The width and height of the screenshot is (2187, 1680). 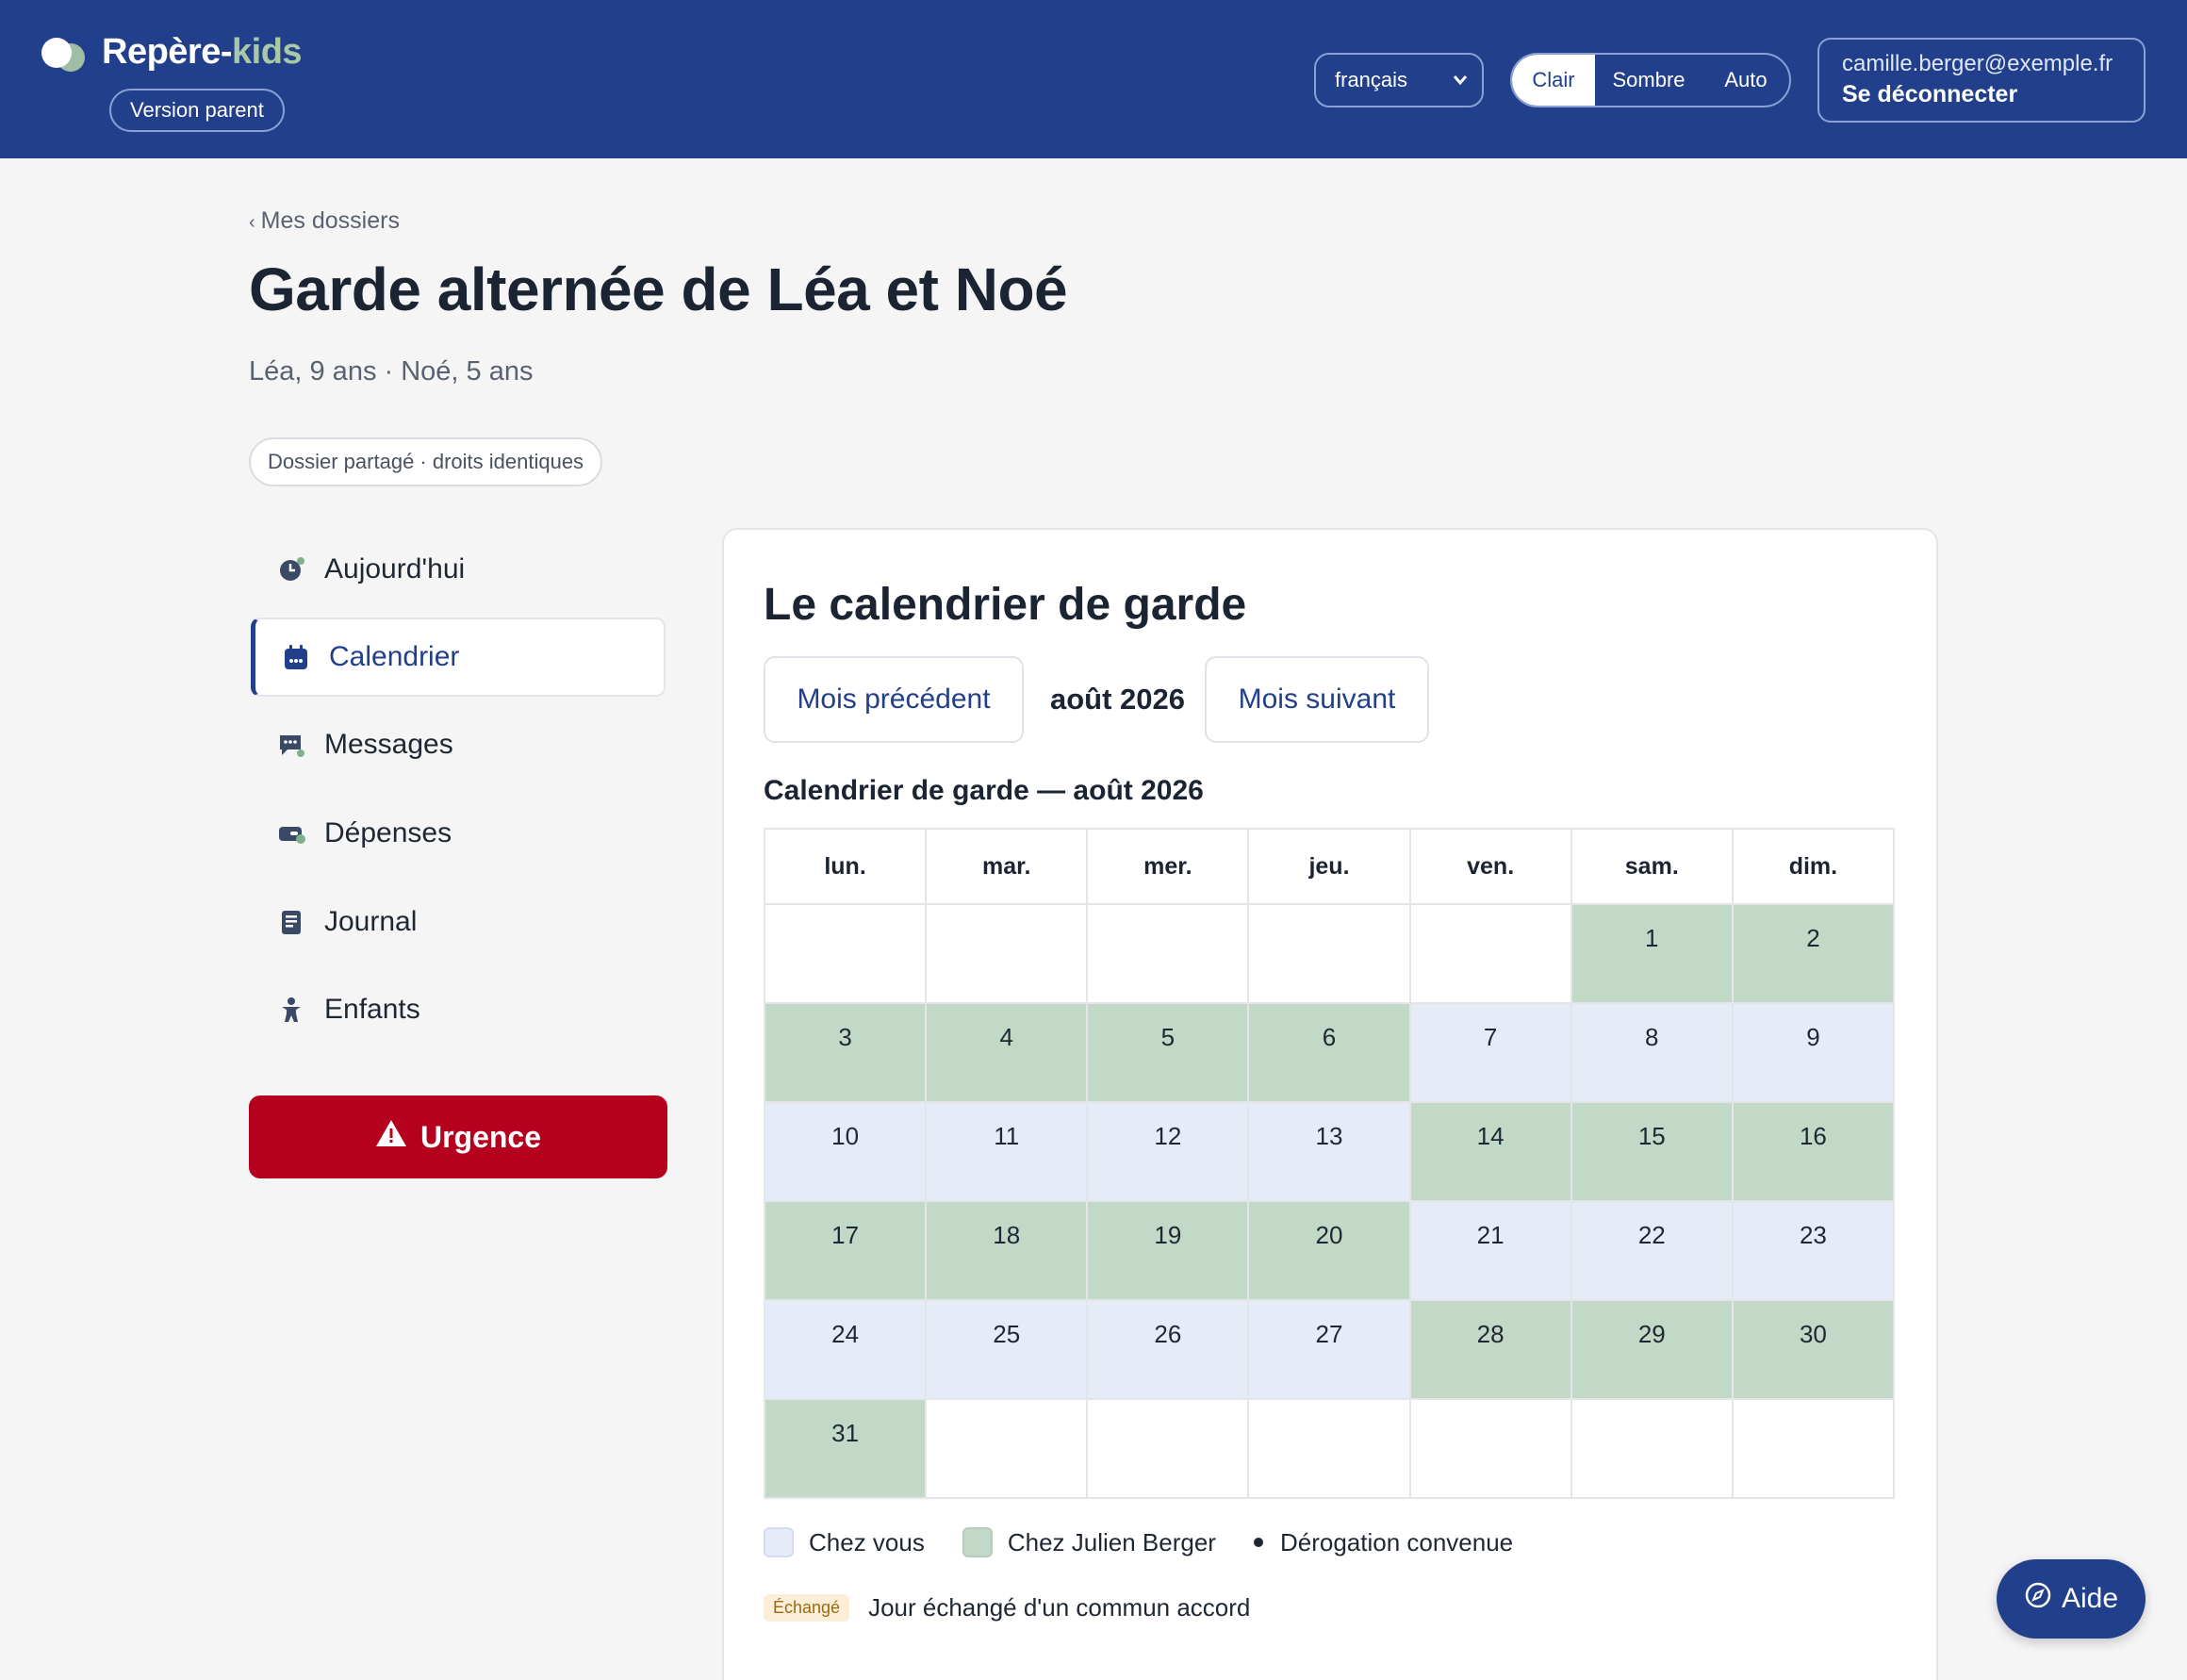 I want to click on urgent-button: Urgence, so click(x=458, y=1136).